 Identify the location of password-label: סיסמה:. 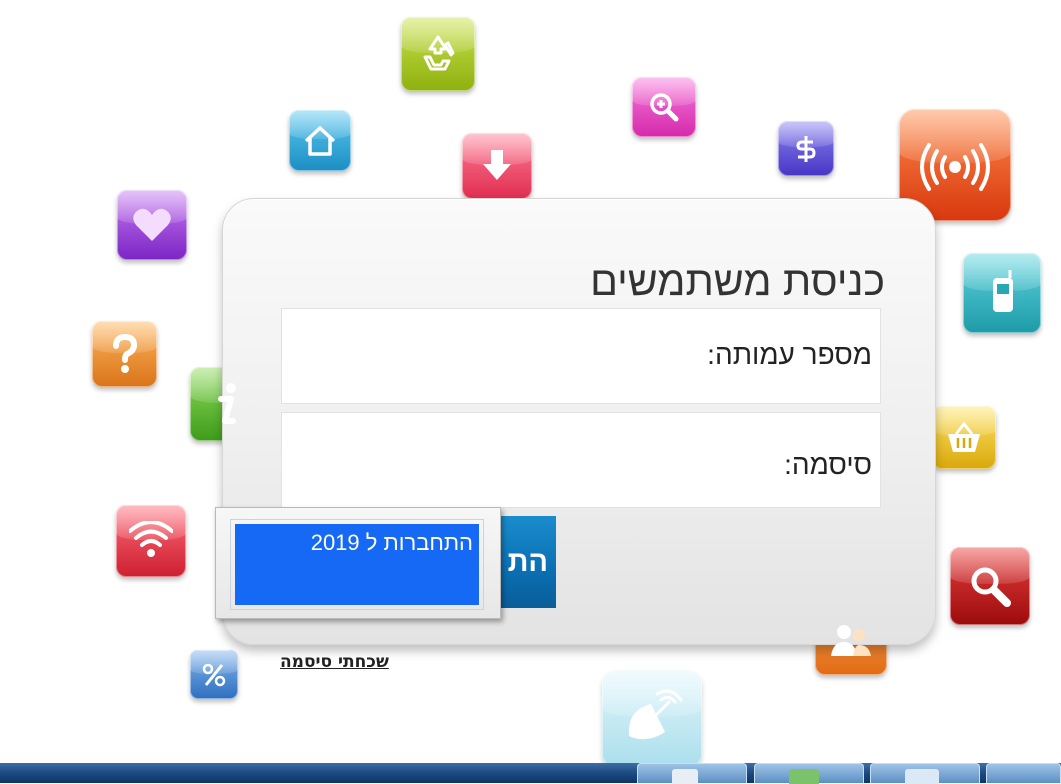
(828, 464).